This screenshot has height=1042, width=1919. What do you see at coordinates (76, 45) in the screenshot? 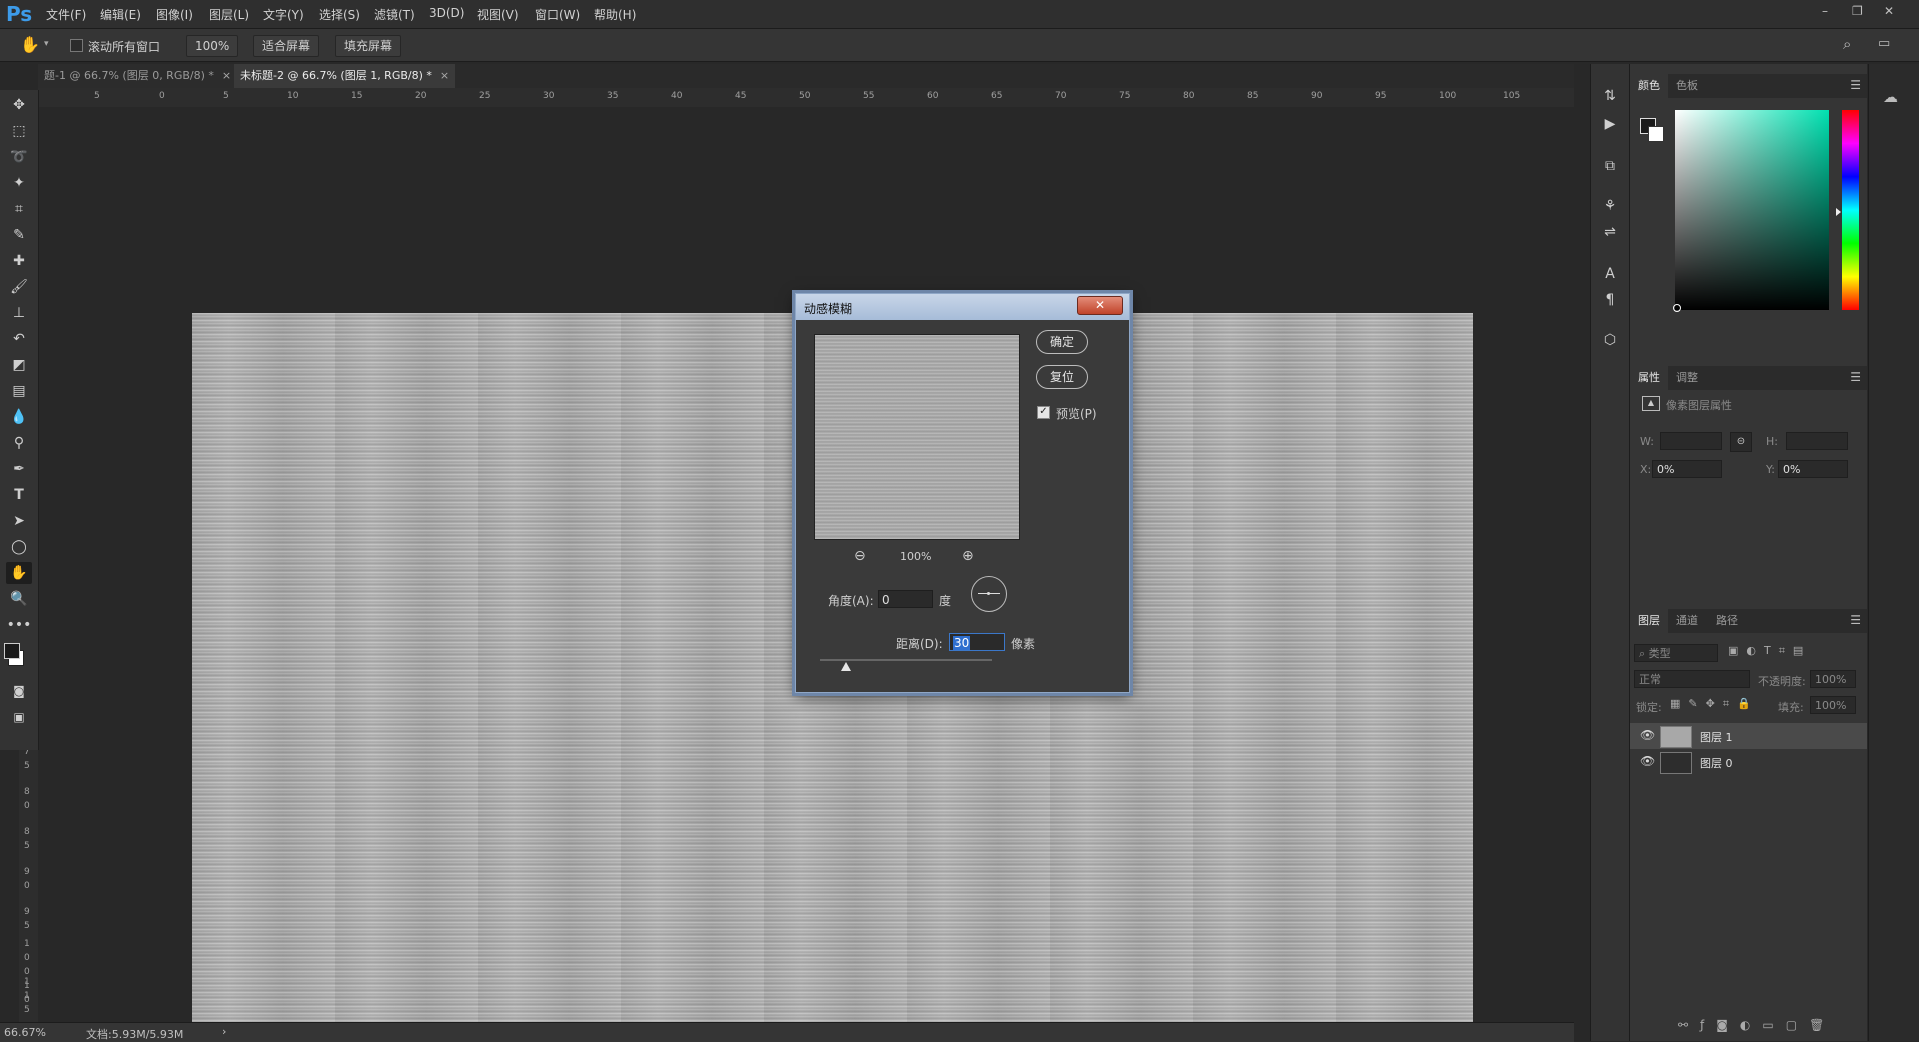
I see `scroll-all-checkbox` at bounding box center [76, 45].